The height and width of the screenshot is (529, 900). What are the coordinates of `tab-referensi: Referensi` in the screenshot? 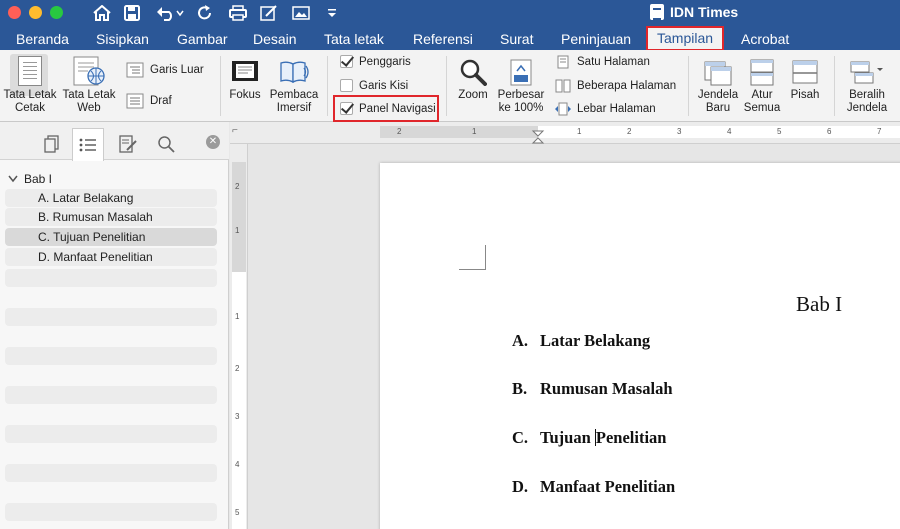 It's located at (443, 39).